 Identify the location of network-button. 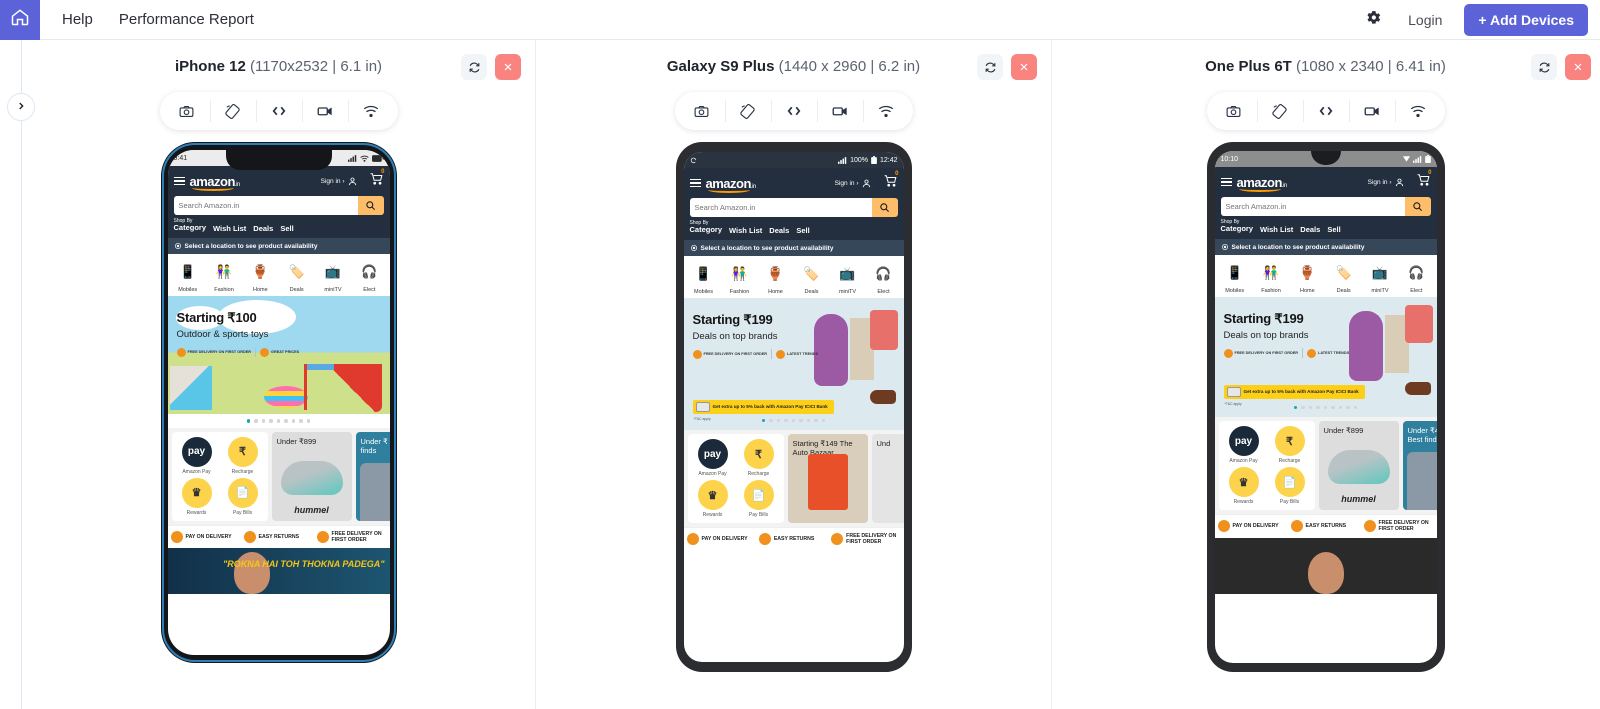
(370, 111).